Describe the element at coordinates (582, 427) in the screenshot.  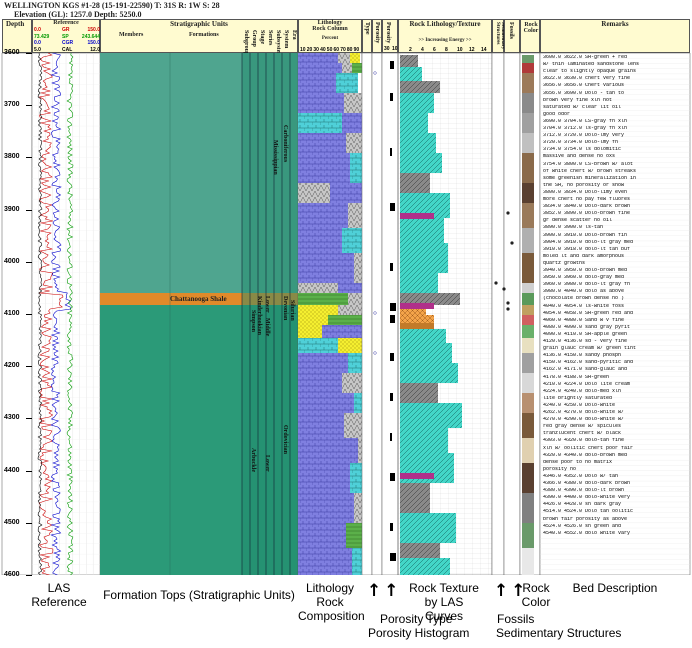
I see `remark-line: red gray dense w/ spicules` at that location.